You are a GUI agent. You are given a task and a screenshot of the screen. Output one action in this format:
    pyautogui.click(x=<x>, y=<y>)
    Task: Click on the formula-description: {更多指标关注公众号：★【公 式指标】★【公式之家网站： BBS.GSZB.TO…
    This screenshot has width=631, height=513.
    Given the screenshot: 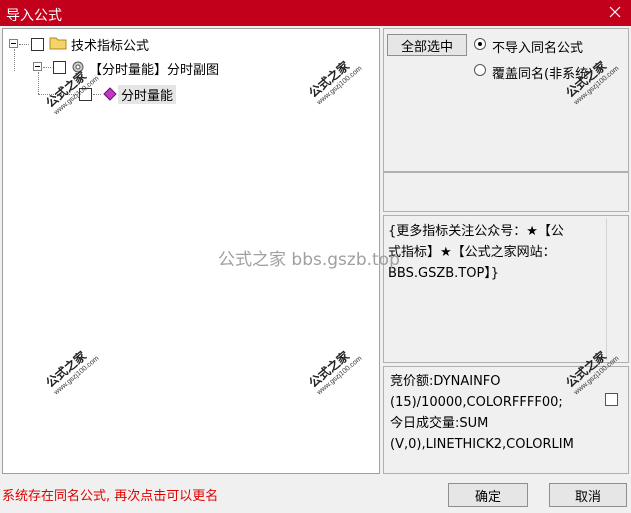 What is the action you would take?
    pyautogui.click(x=506, y=289)
    